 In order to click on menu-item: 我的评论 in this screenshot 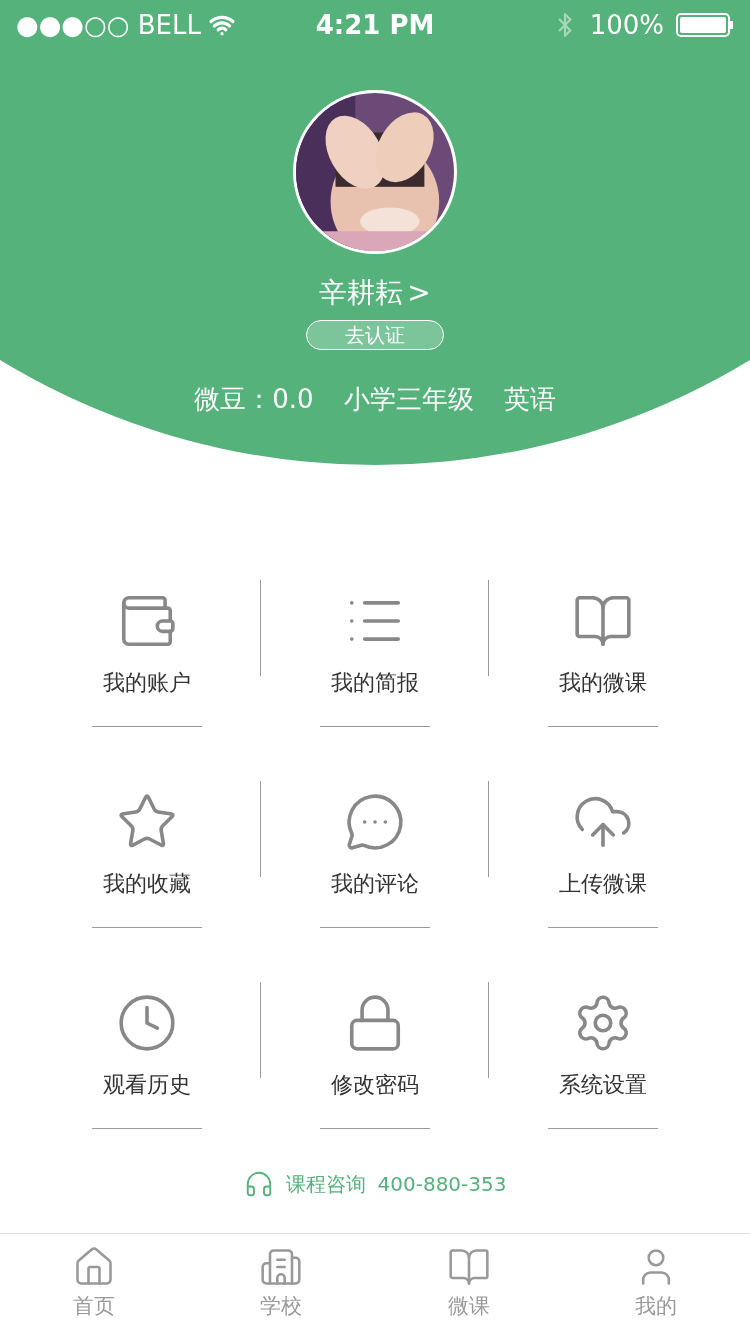, I will do `click(375, 845)`.